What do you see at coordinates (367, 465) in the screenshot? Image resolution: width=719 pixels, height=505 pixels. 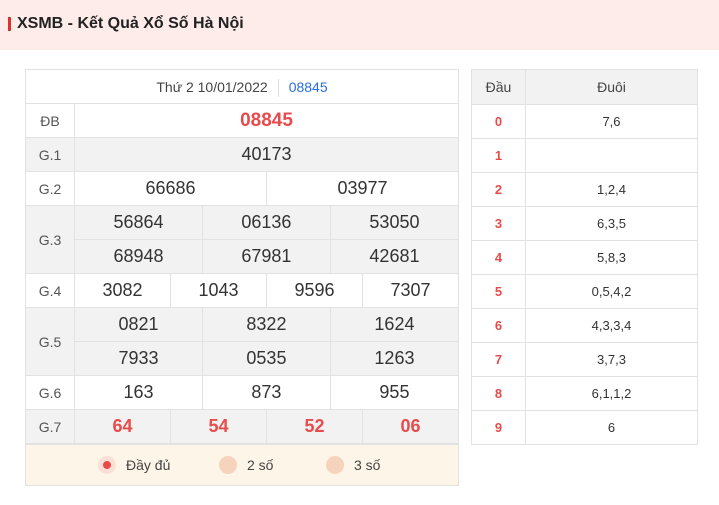 I see `option-3-label: 3 số` at bounding box center [367, 465].